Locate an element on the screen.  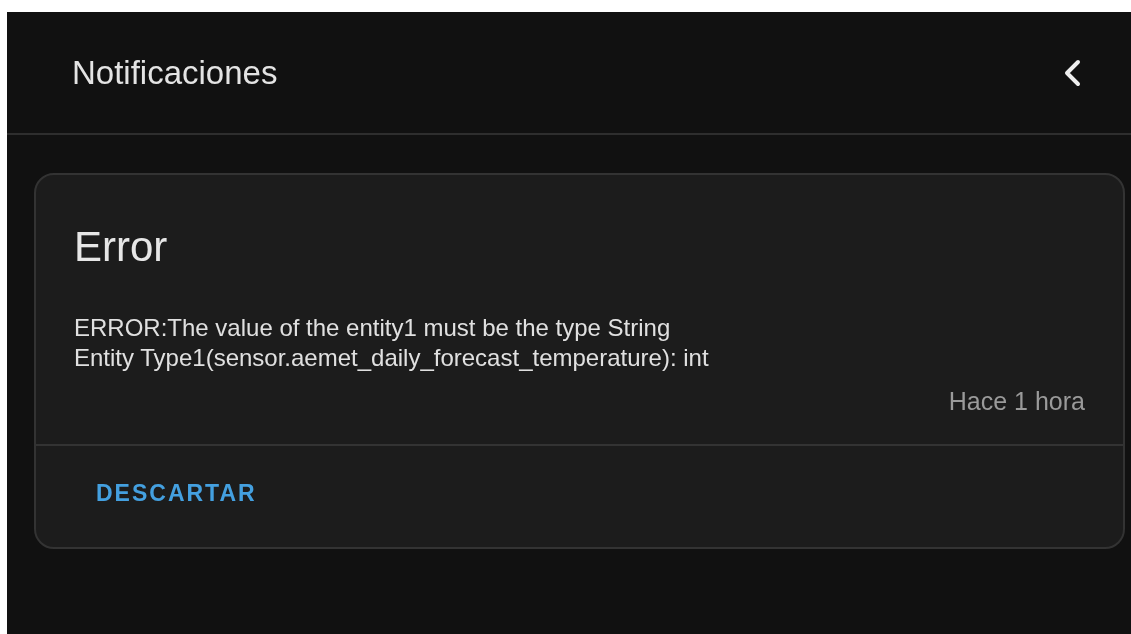
notification-title: Error is located at coordinates (121, 247).